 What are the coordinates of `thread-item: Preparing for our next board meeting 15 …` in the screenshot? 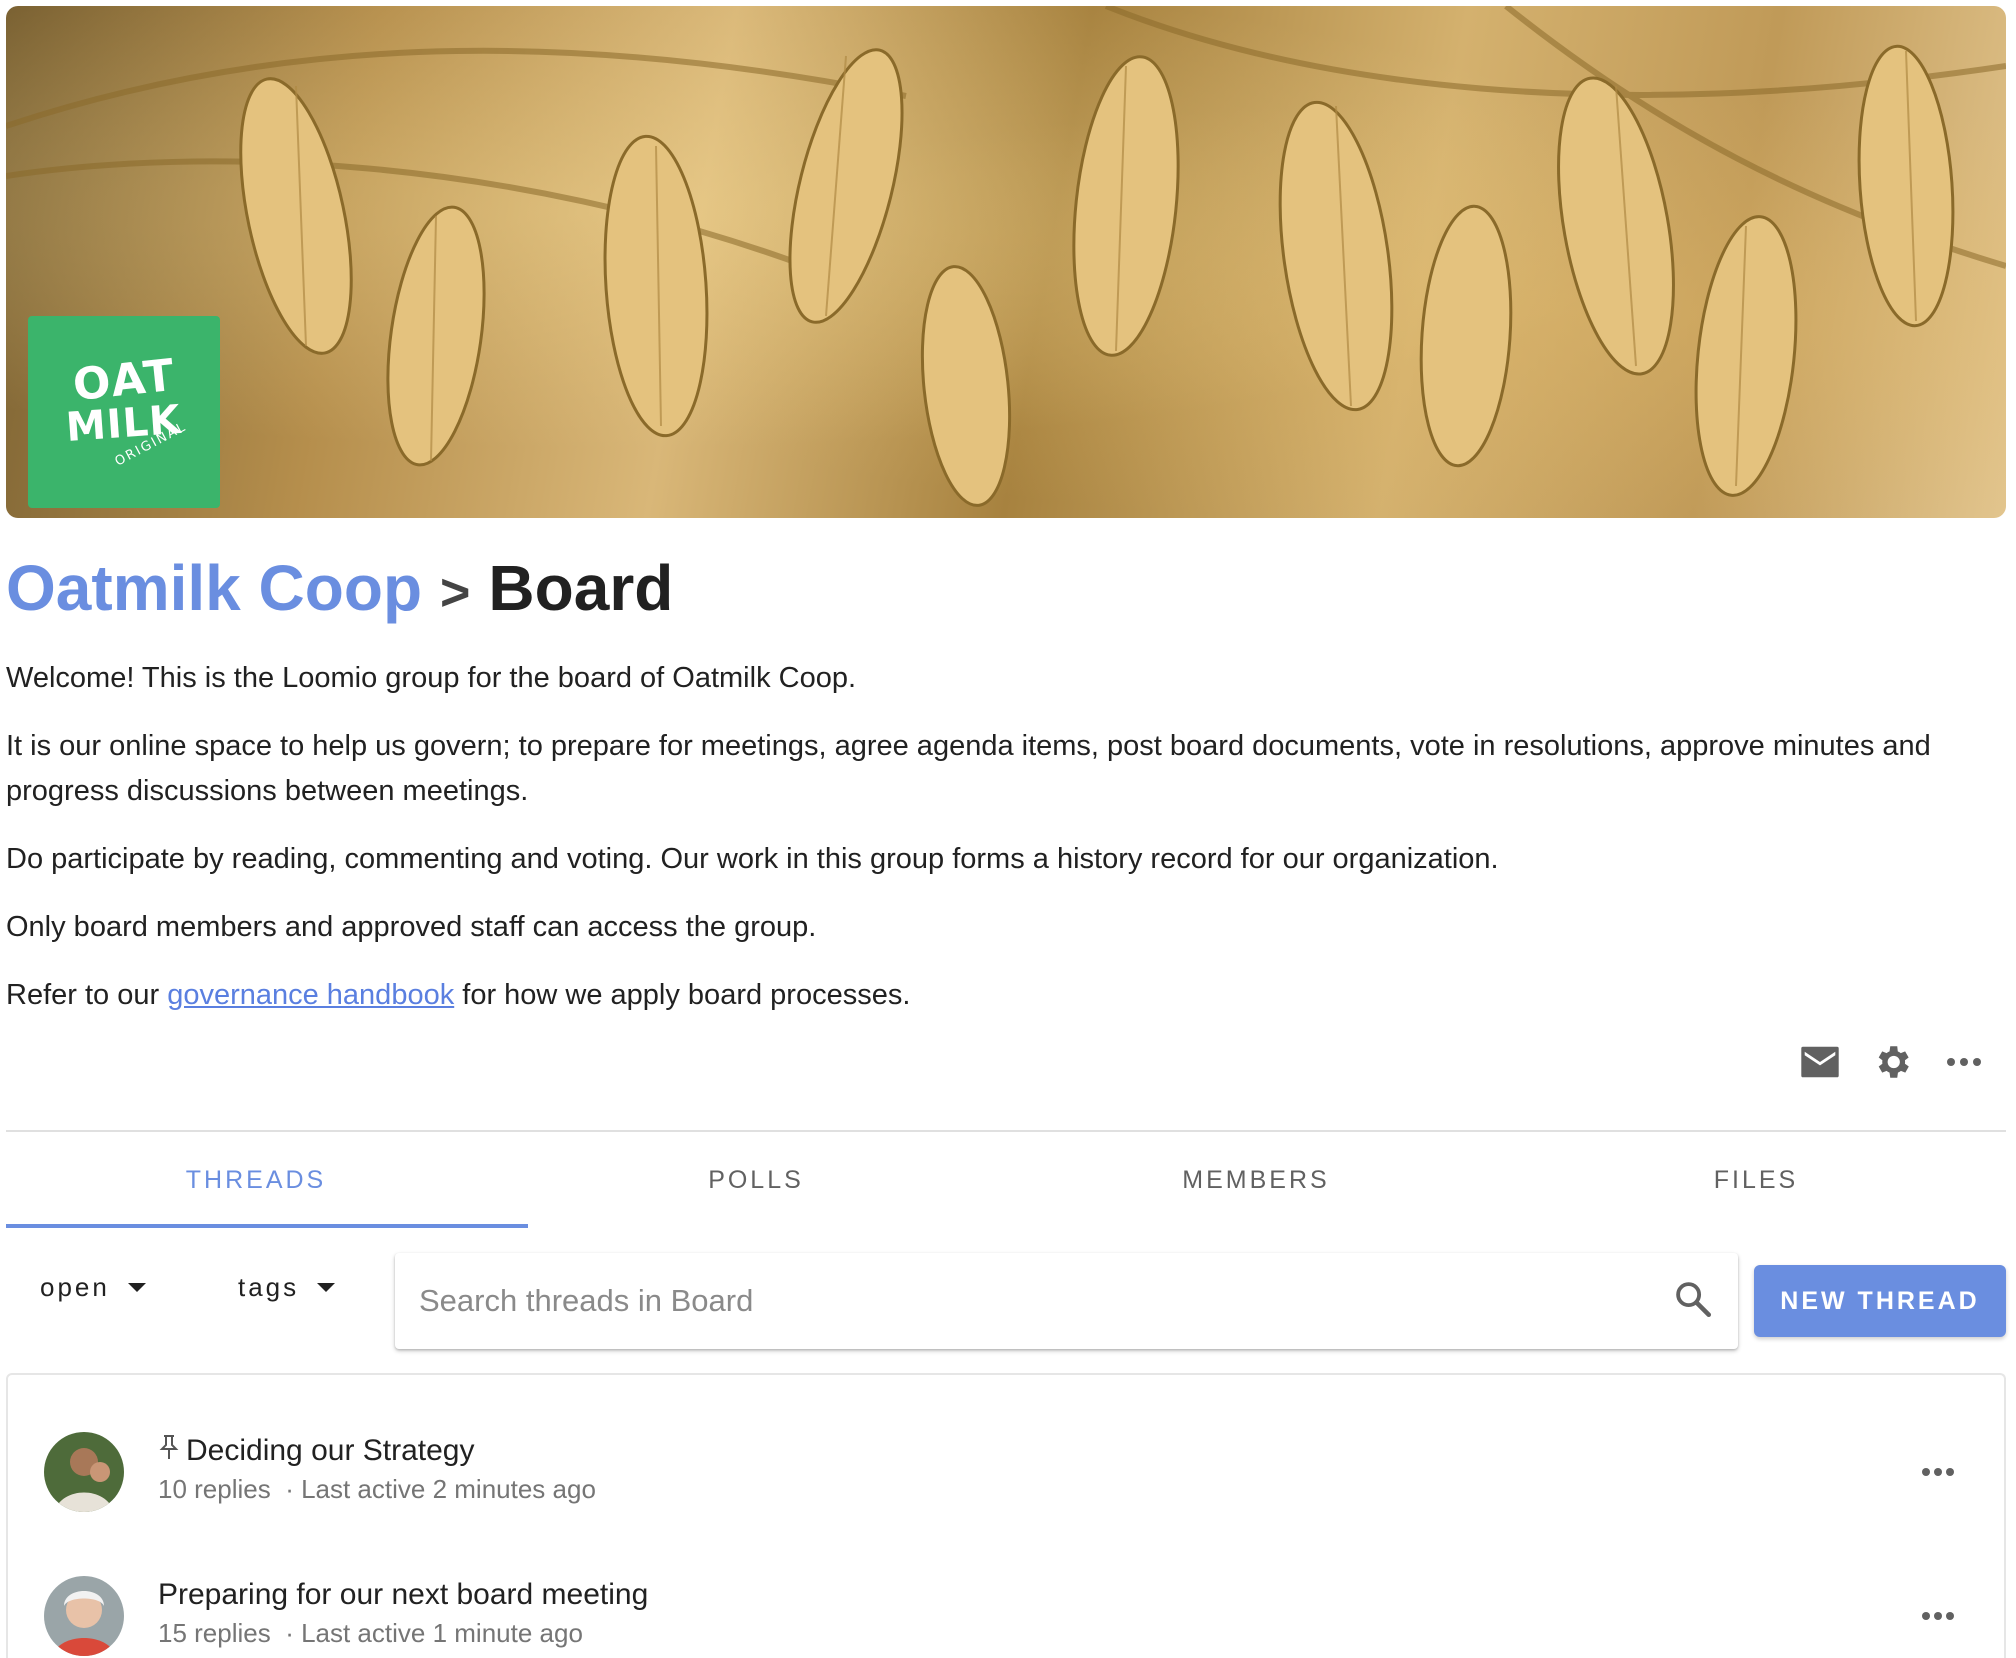 It's located at (1006, 1613).